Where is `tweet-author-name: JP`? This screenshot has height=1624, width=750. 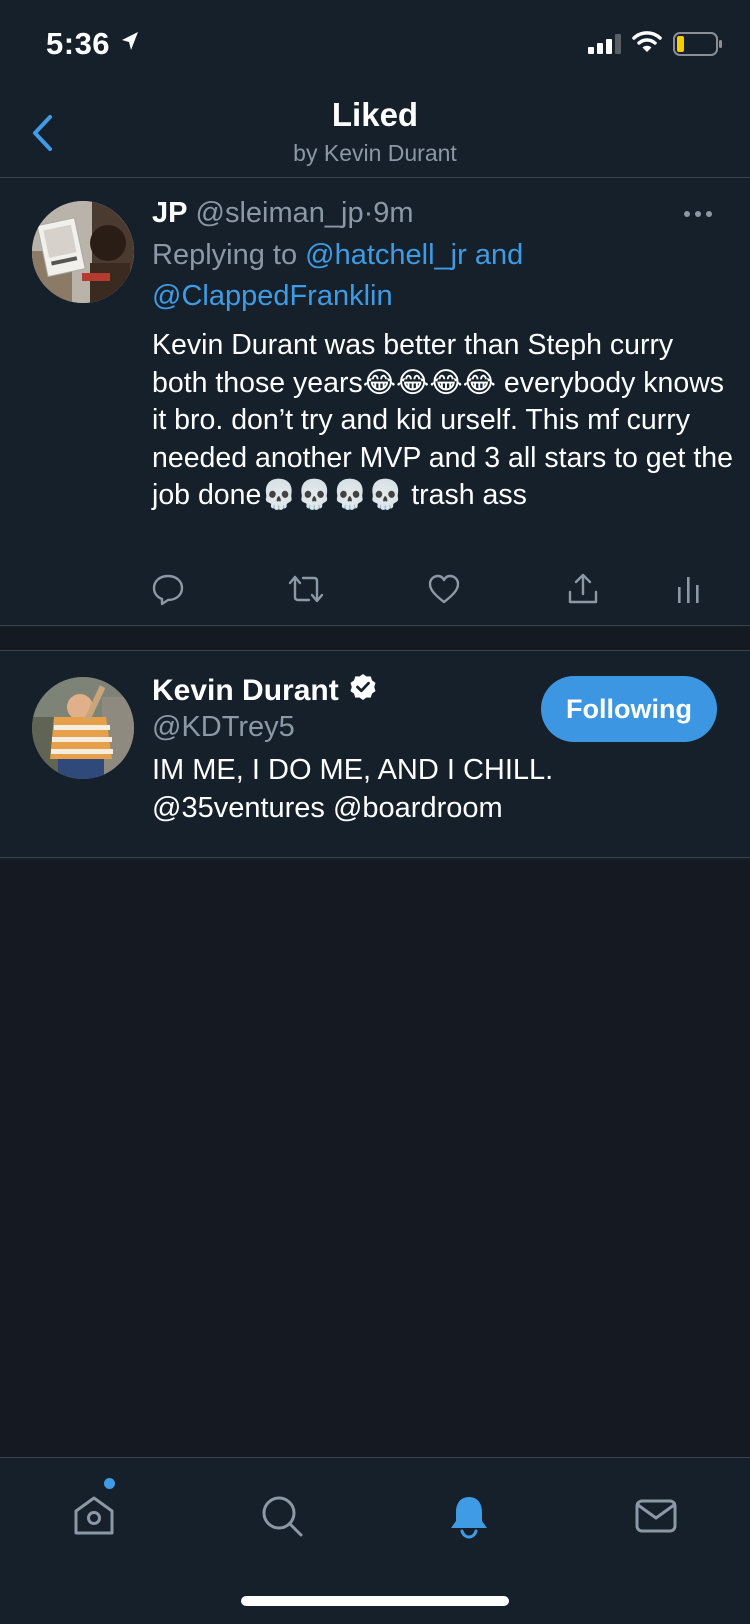 tweet-author-name: JP is located at coordinates (169, 213).